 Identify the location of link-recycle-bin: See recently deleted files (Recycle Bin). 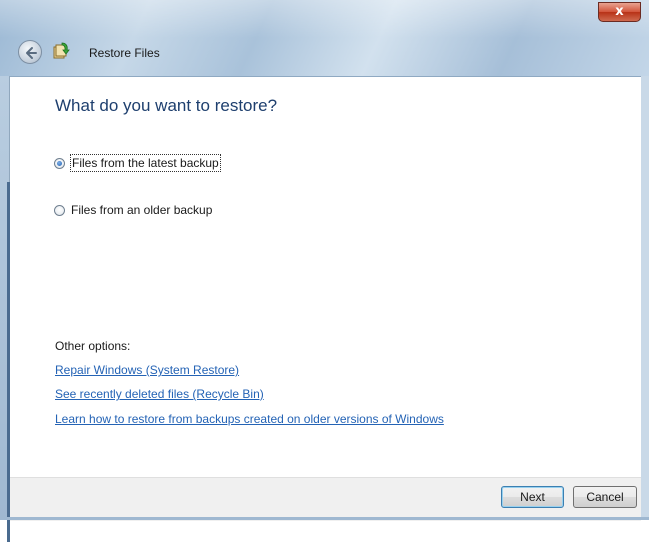
(159, 394).